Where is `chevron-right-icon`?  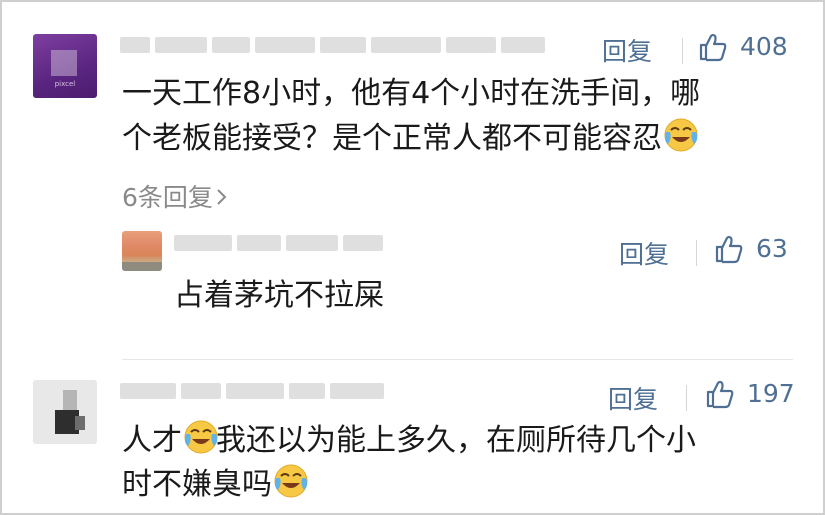 chevron-right-icon is located at coordinates (222, 197).